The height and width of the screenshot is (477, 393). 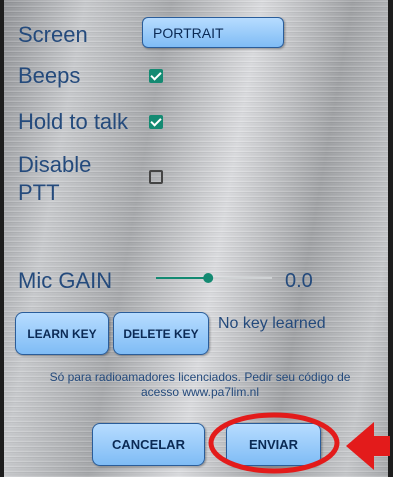 I want to click on delete-key-button: DELETE KEY, so click(x=161, y=333).